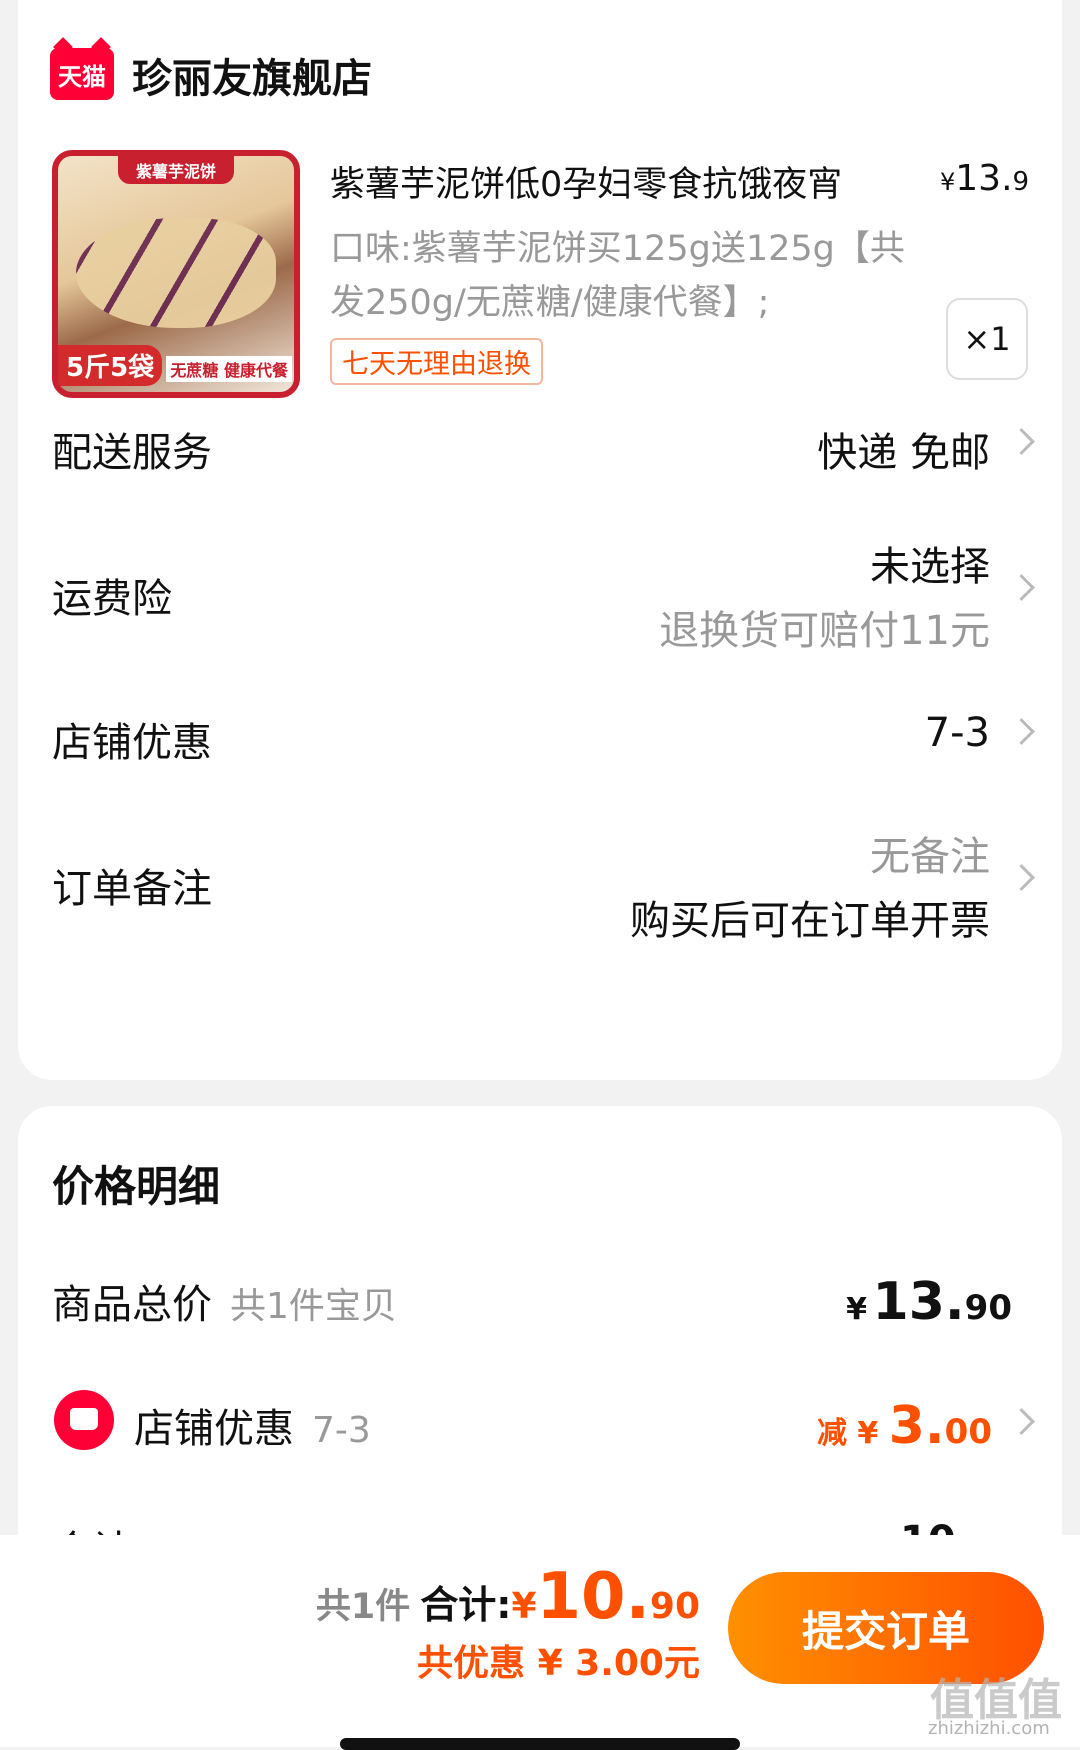 This screenshot has width=1080, height=1750. What do you see at coordinates (341, 1430) in the screenshot?
I see `discount-detail-sub: 7-3` at bounding box center [341, 1430].